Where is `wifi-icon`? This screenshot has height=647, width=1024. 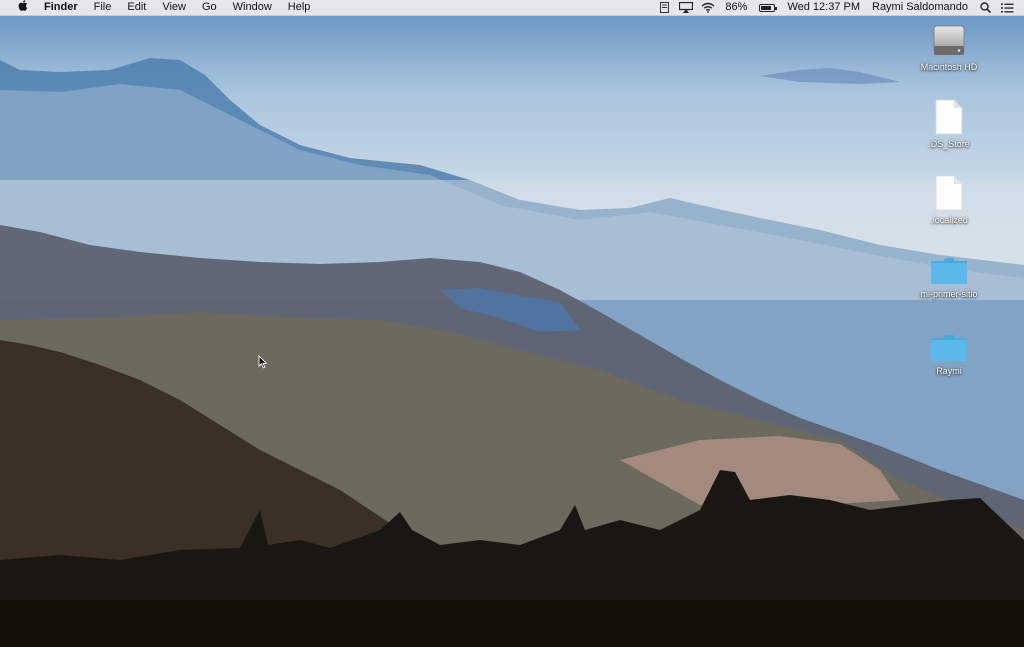
wifi-icon is located at coordinates (708, 8).